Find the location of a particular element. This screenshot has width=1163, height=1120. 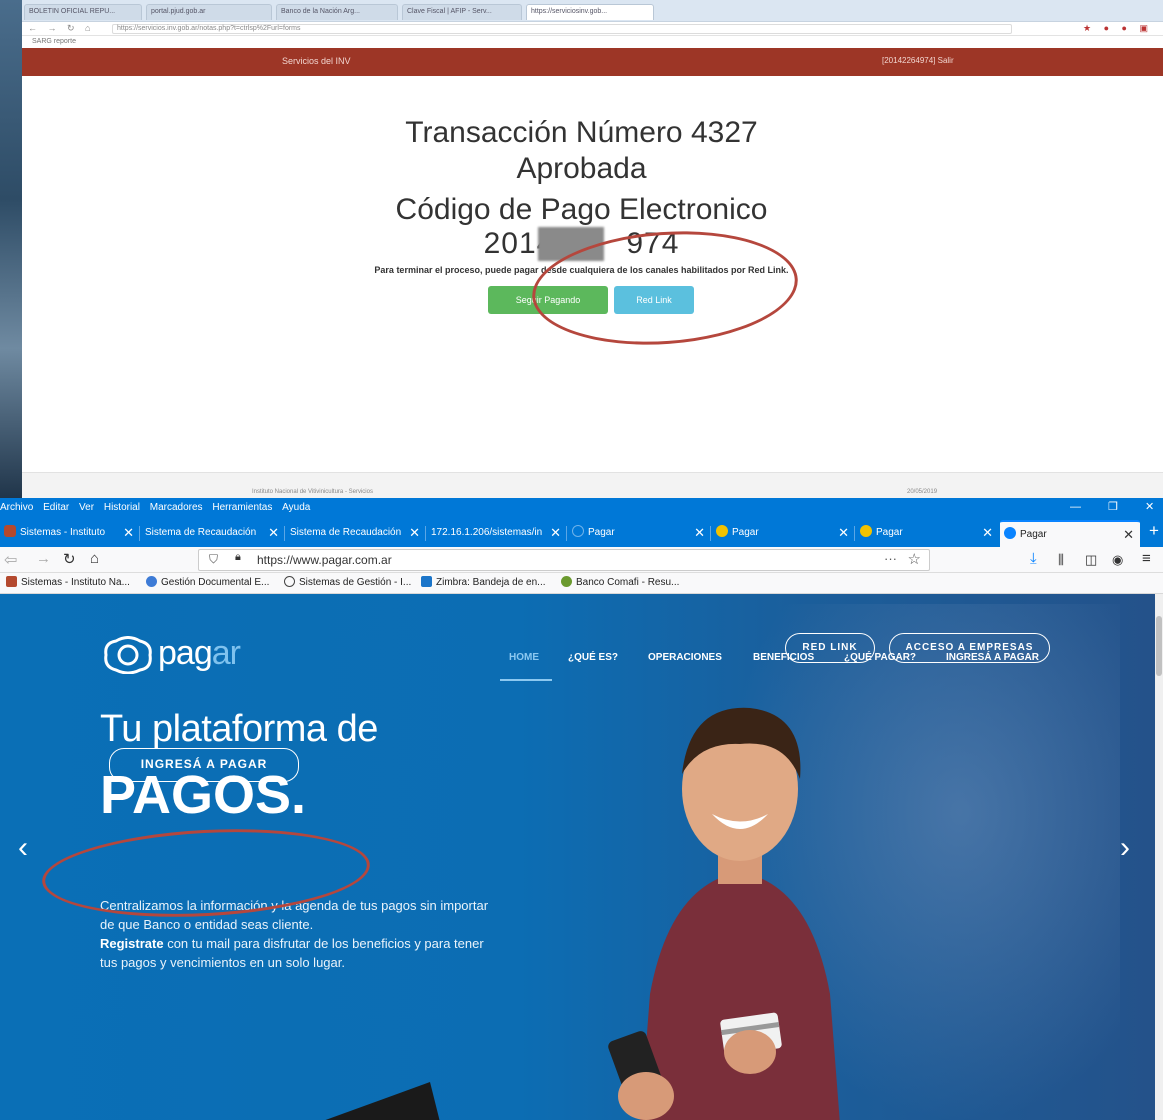

nav-ingresa-a-pagar: INGRESÁ A PAGAR is located at coordinates (992, 657).